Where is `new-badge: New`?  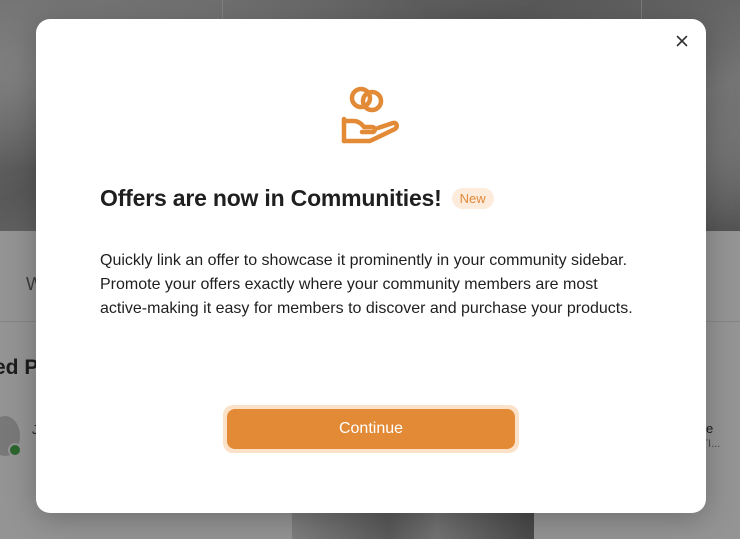 new-badge: New is located at coordinates (472, 198).